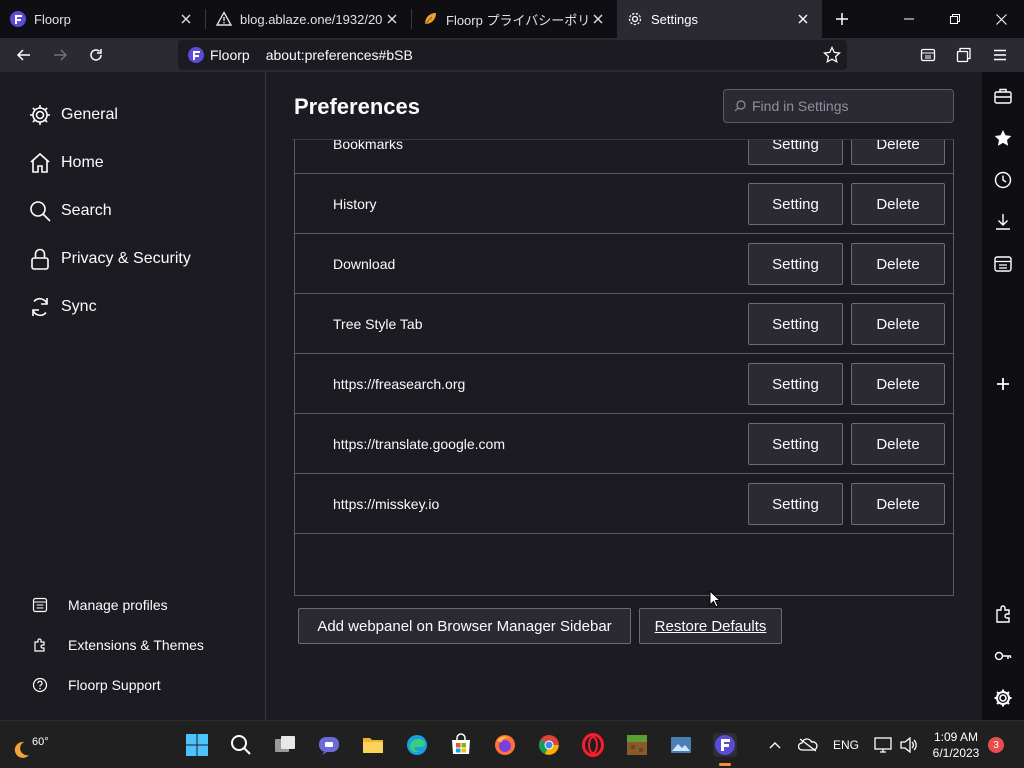 The image size is (1024, 768). I want to click on sidebar-toggle-button, so click(928, 55).